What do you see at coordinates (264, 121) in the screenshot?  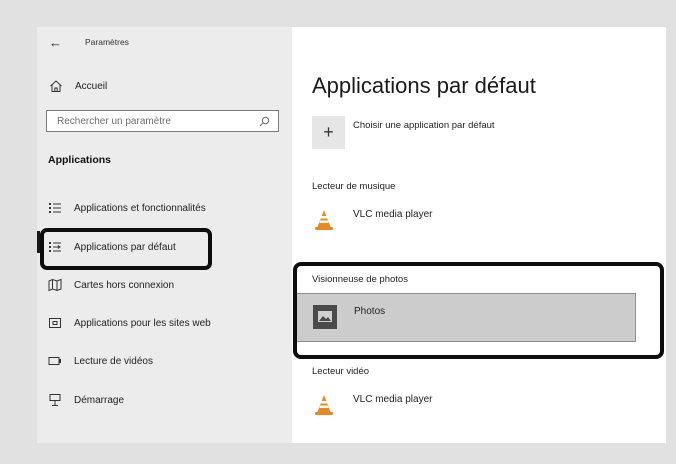 I see `search-icon` at bounding box center [264, 121].